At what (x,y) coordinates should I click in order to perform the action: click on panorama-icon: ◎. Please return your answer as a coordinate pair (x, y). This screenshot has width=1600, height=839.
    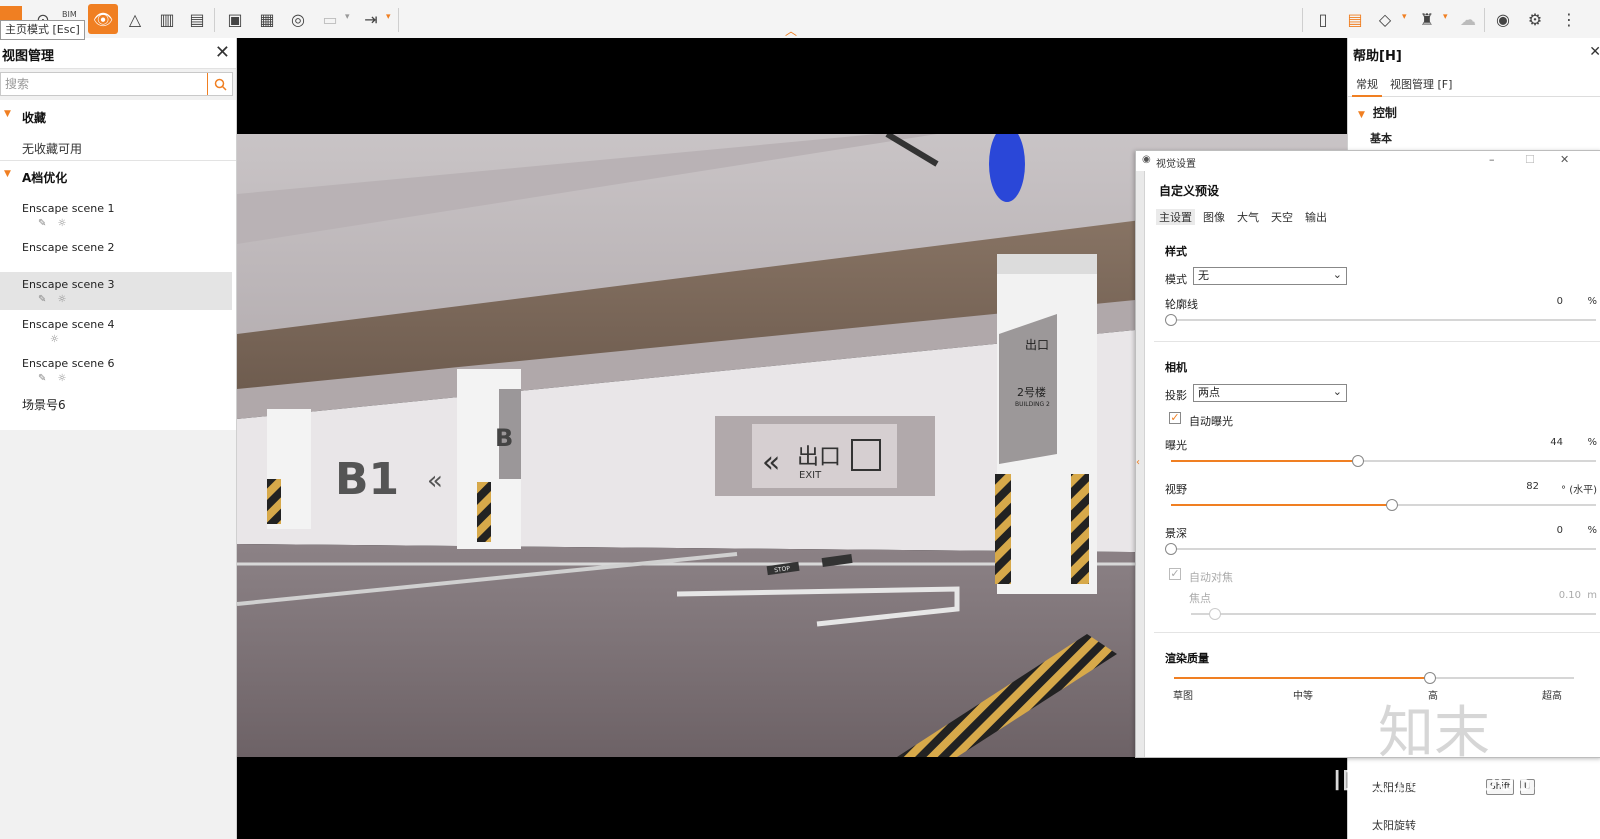
    Looking at the image, I should click on (298, 19).